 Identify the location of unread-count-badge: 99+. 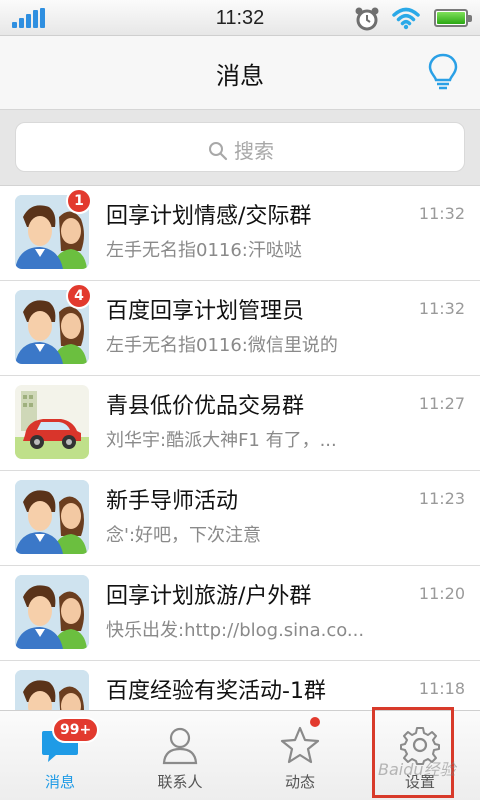
(76, 730).